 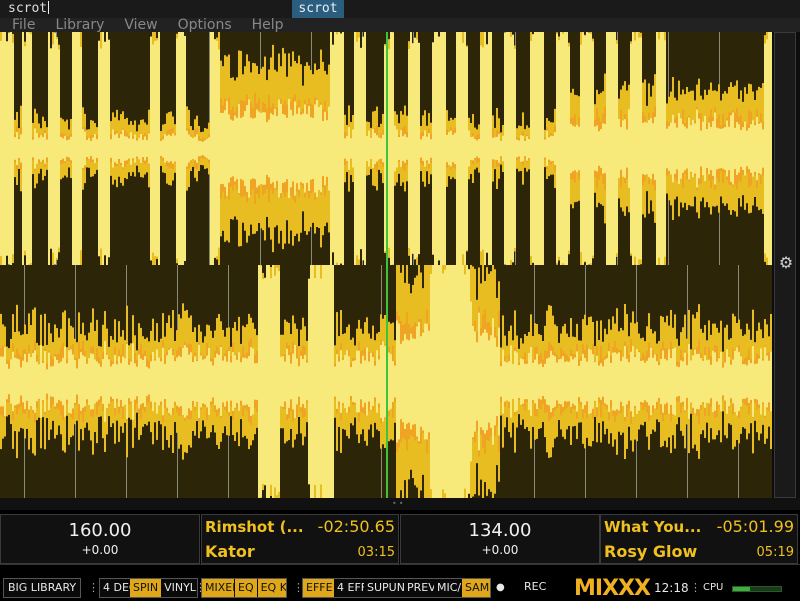 I want to click on mixer-toggle: MIXER, so click(x=218, y=588).